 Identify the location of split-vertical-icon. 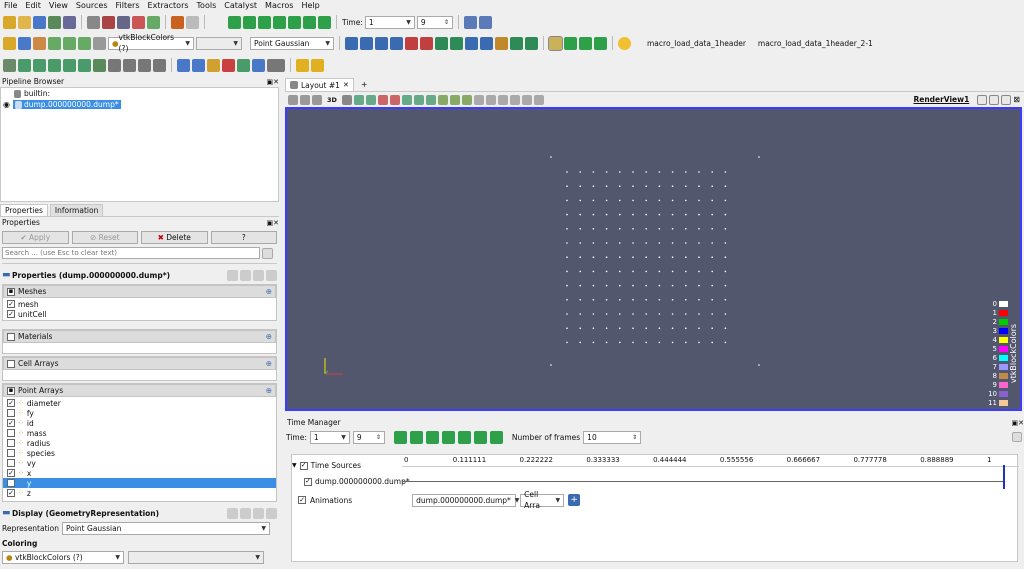
(994, 99).